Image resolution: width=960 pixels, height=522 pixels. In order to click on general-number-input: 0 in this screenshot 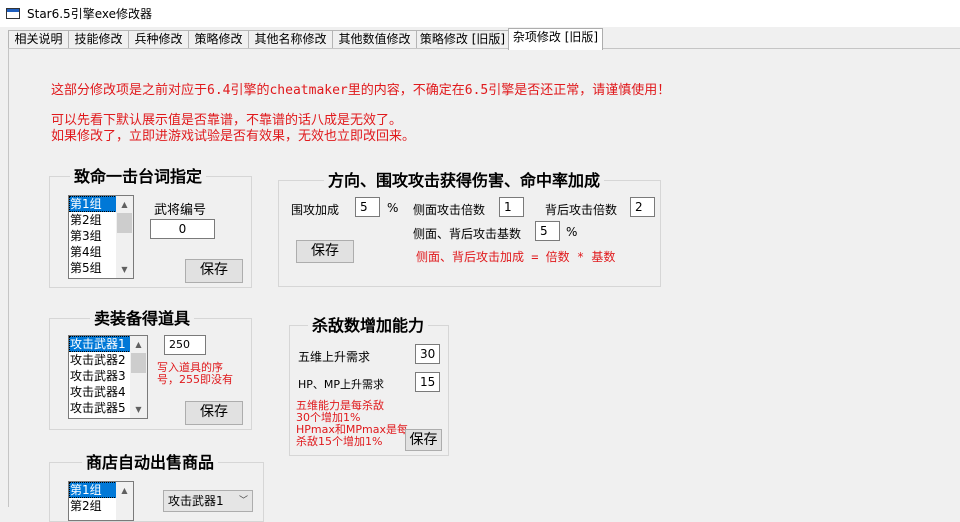, I will do `click(182, 229)`.